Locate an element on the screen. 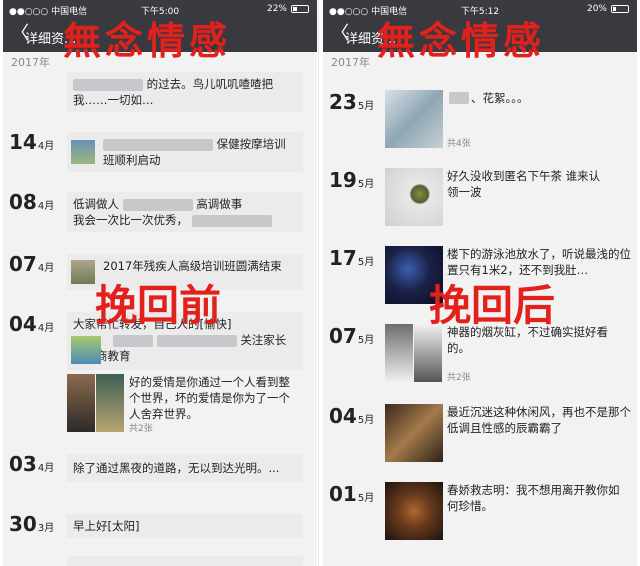 The image size is (640, 566). post-day: 03 is located at coordinates (23, 464).